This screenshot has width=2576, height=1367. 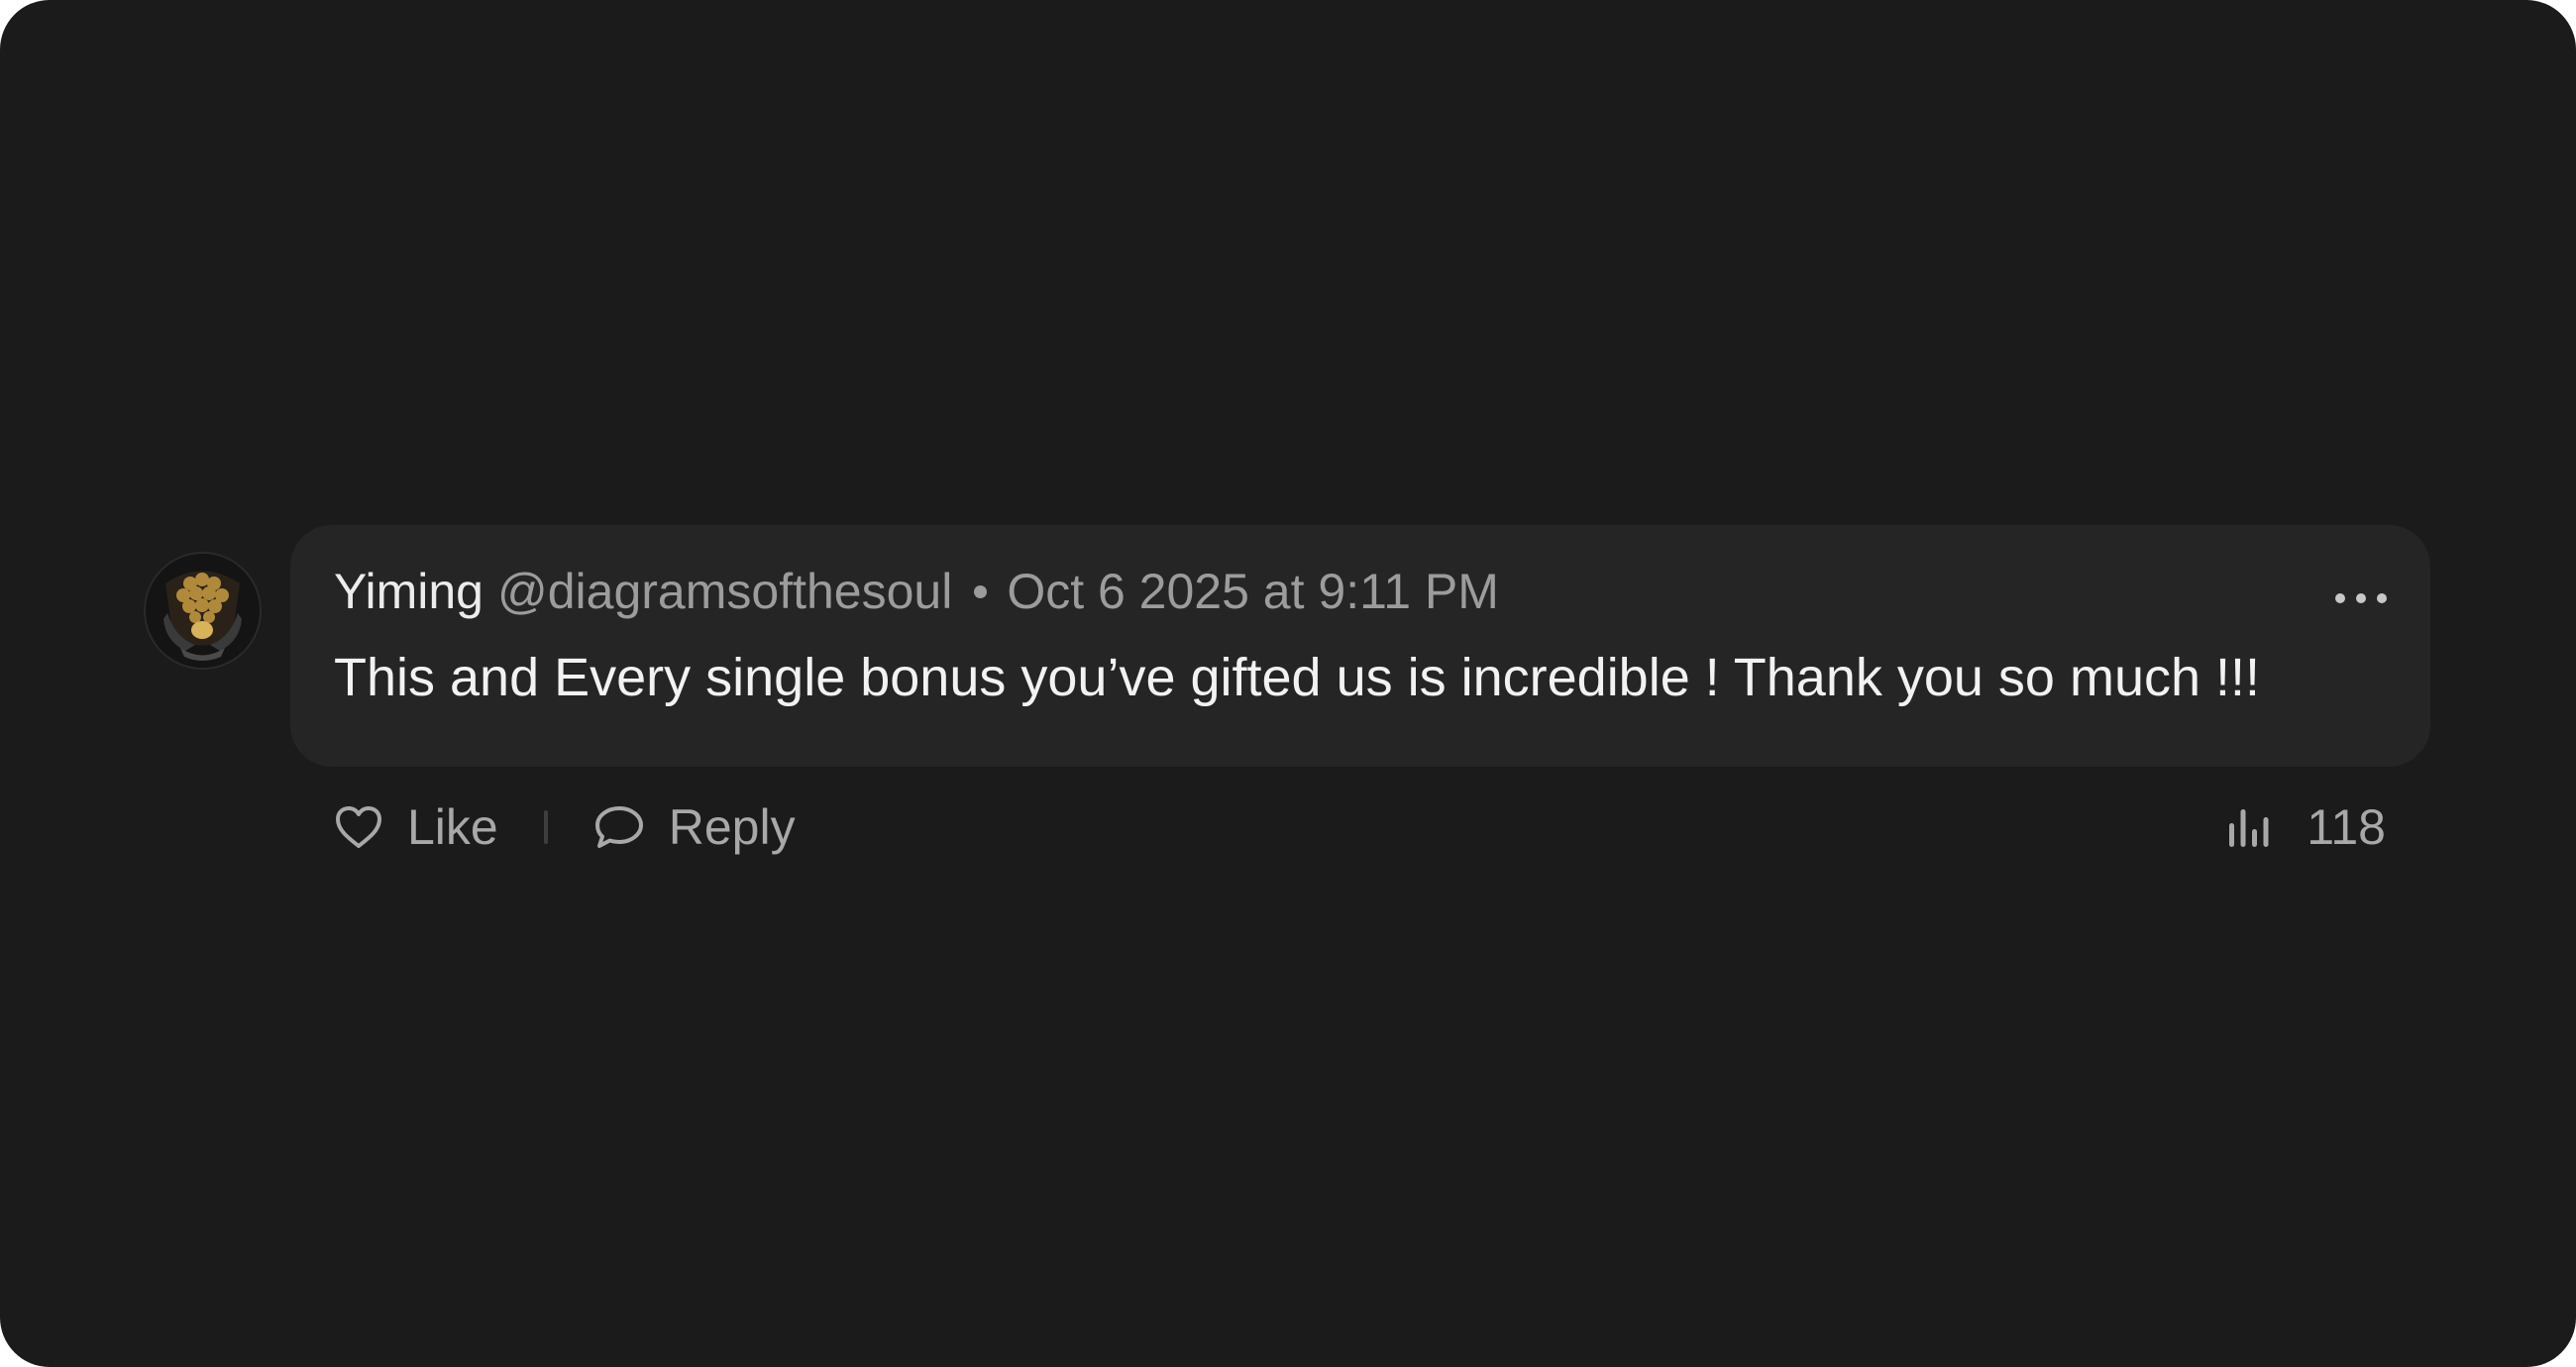 I want to click on views-count: 118, so click(x=2346, y=827).